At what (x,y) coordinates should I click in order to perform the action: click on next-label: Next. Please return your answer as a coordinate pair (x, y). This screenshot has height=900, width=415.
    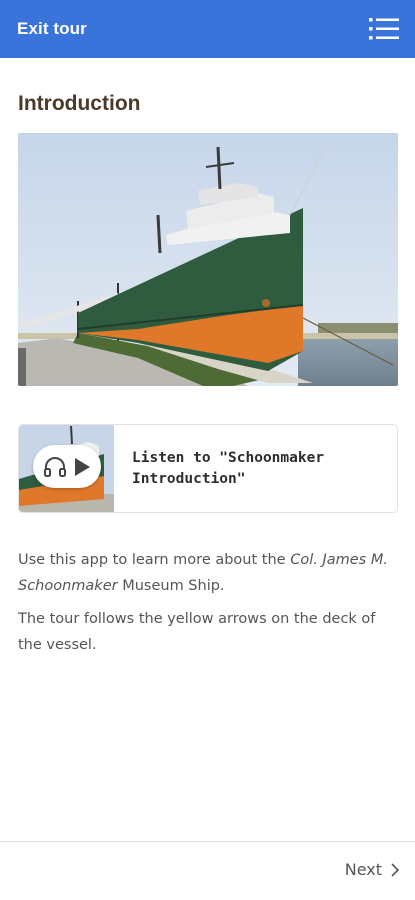
    Looking at the image, I should click on (363, 869).